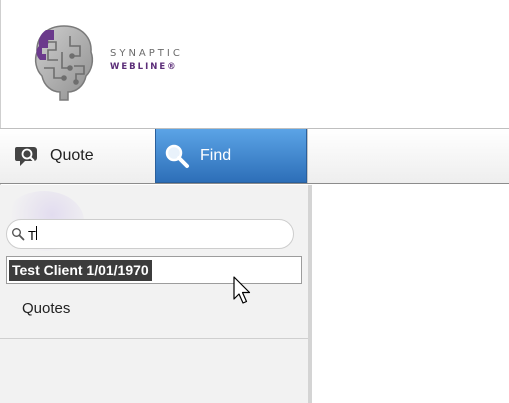 This screenshot has width=509, height=403. What do you see at coordinates (216, 155) in the screenshot?
I see `find-label: Find` at bounding box center [216, 155].